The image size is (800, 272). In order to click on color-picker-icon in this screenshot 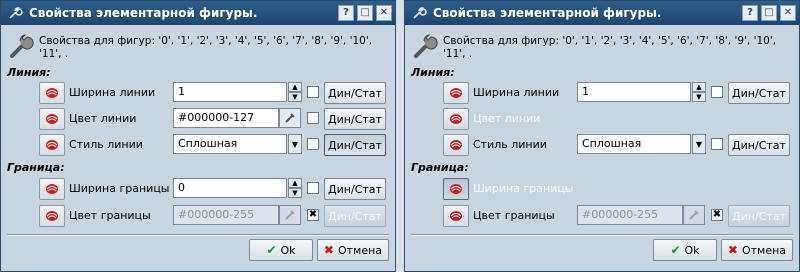, I will do `click(694, 215)`.